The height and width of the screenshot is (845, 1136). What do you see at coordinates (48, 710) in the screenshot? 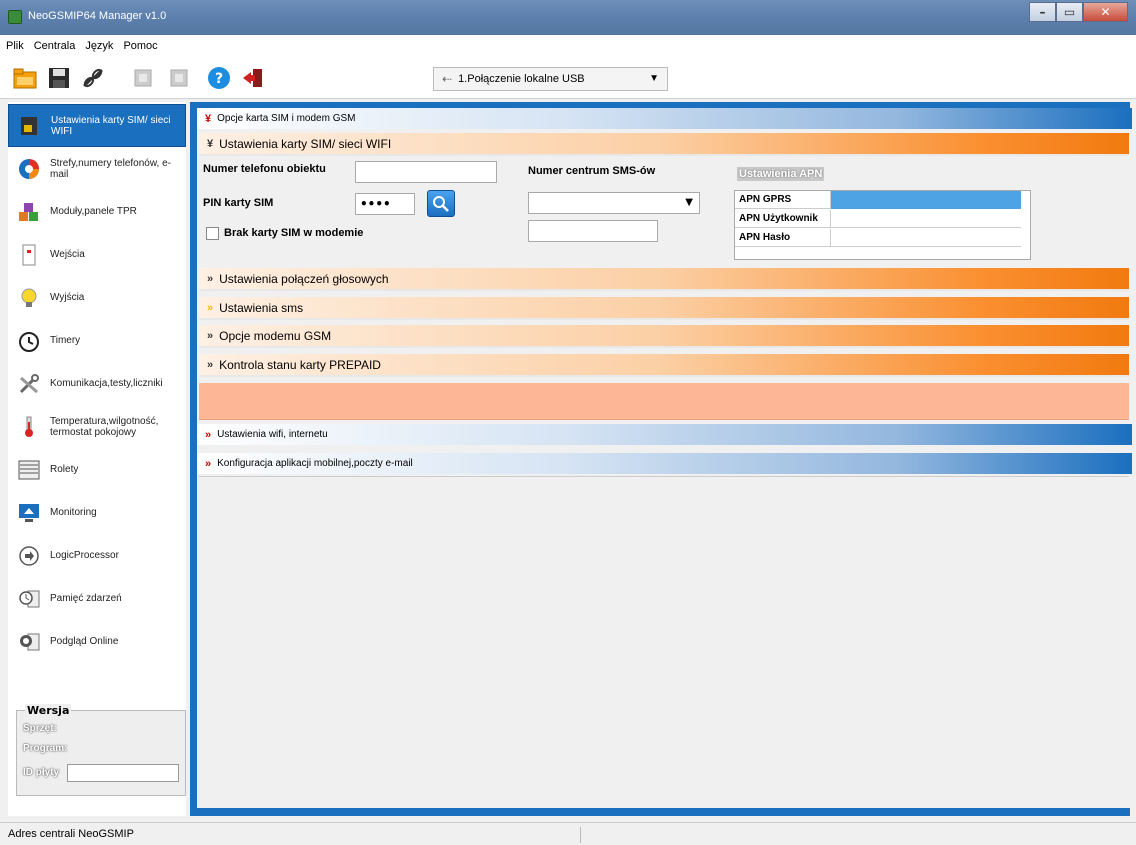
I see `version-title: Wersja` at bounding box center [48, 710].